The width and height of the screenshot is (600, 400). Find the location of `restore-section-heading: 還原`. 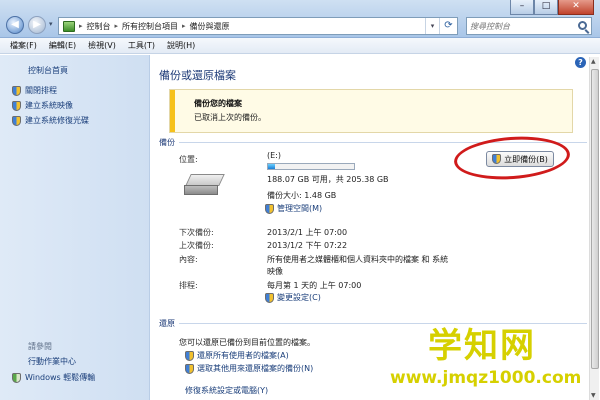

restore-section-heading: 還原 is located at coordinates (167, 323).